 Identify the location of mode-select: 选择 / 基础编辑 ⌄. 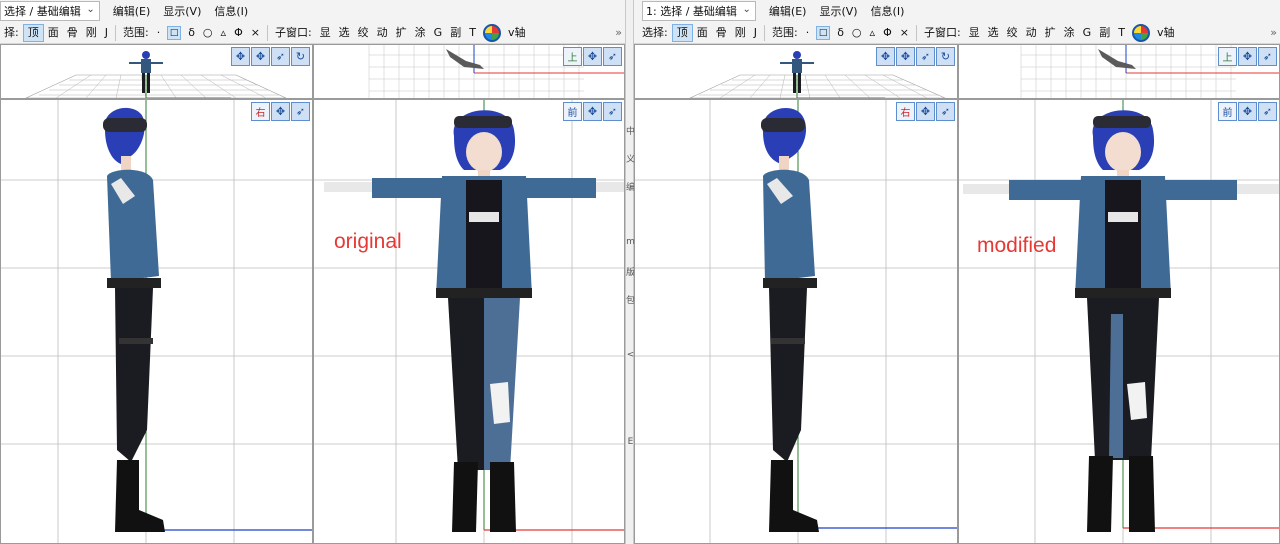
(50, 11).